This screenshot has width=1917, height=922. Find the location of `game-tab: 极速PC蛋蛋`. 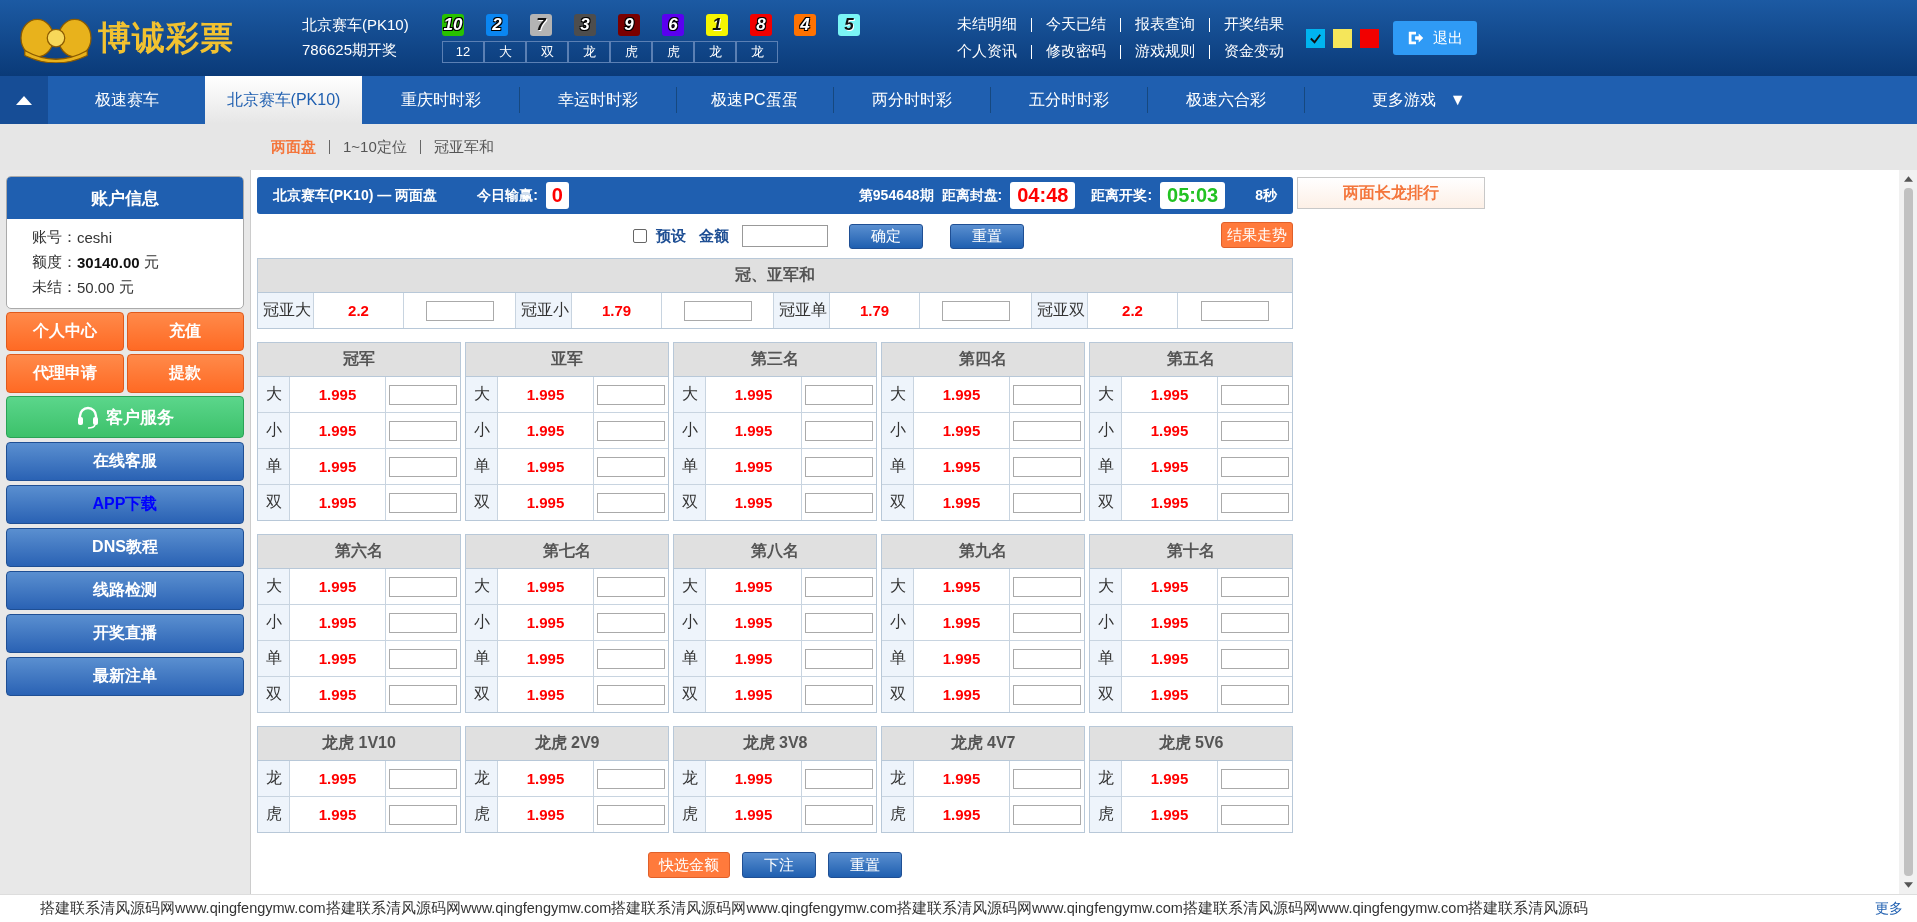

game-tab: 极速PC蛋蛋 is located at coordinates (754, 100).